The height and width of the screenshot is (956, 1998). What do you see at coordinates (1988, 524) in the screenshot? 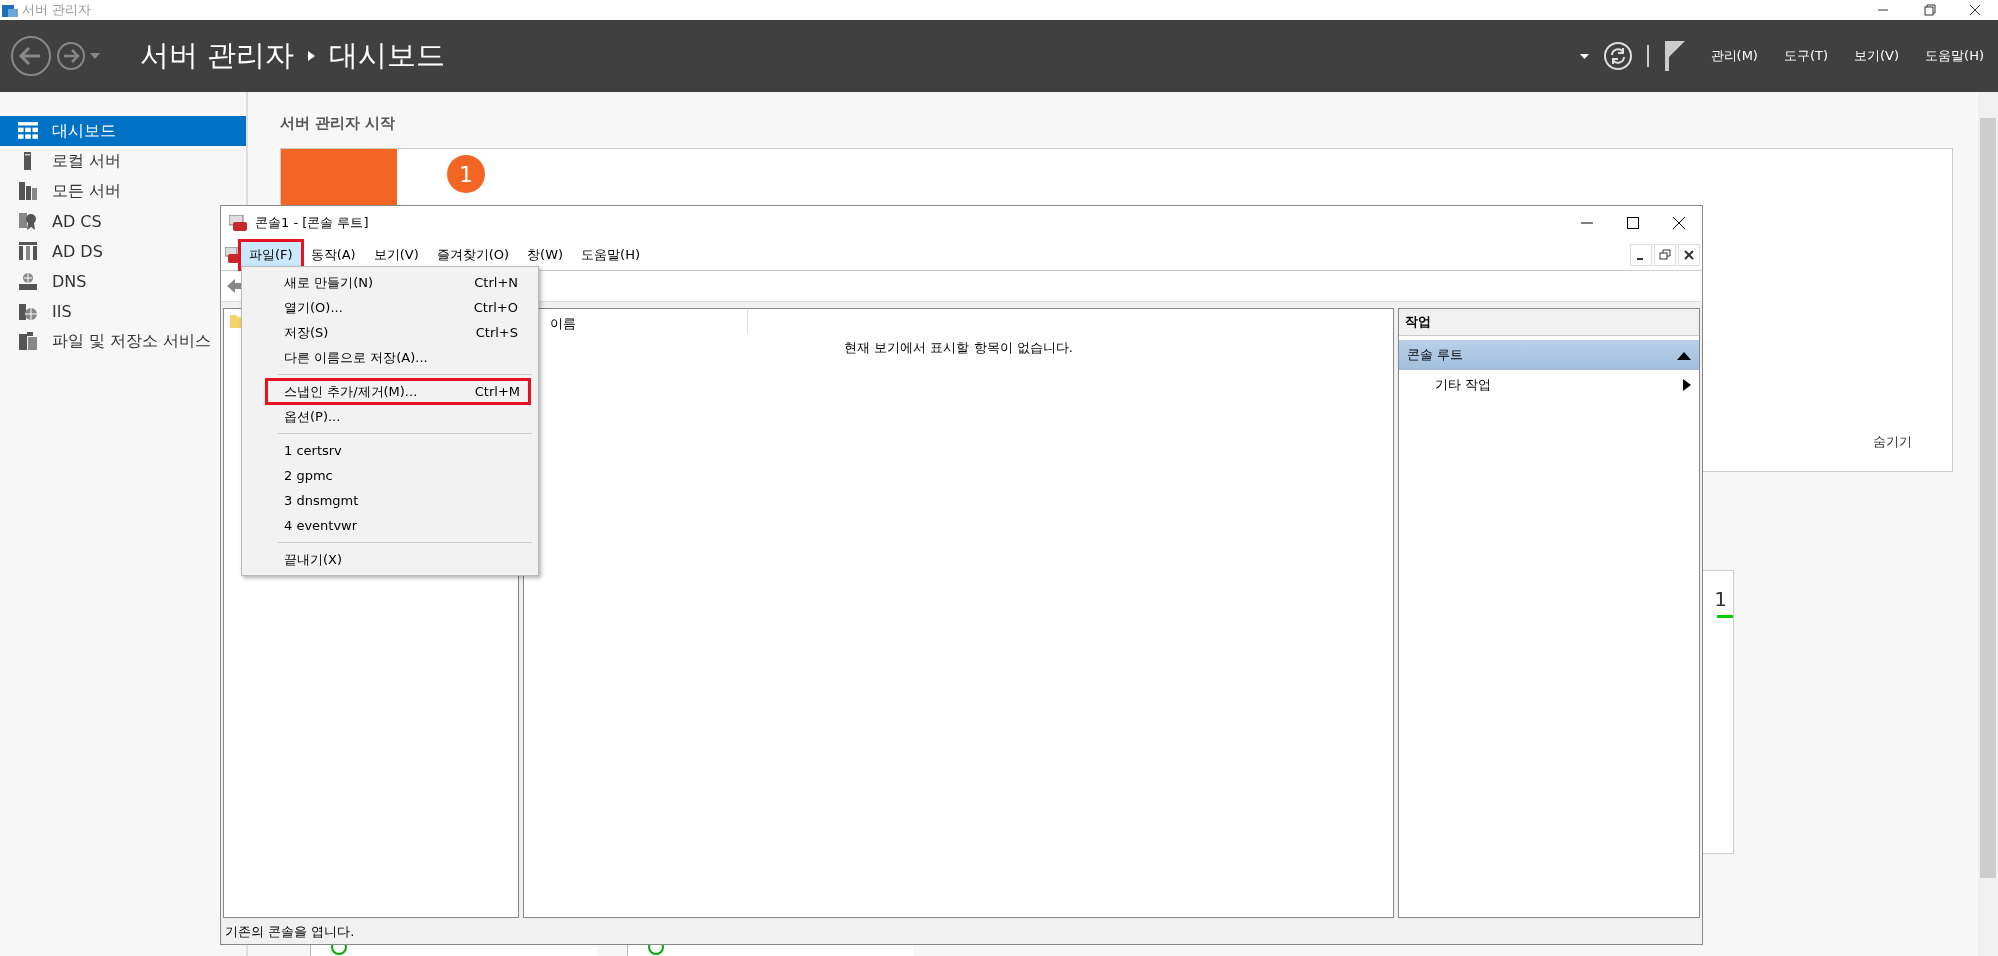
I see `scrollbar` at bounding box center [1988, 524].